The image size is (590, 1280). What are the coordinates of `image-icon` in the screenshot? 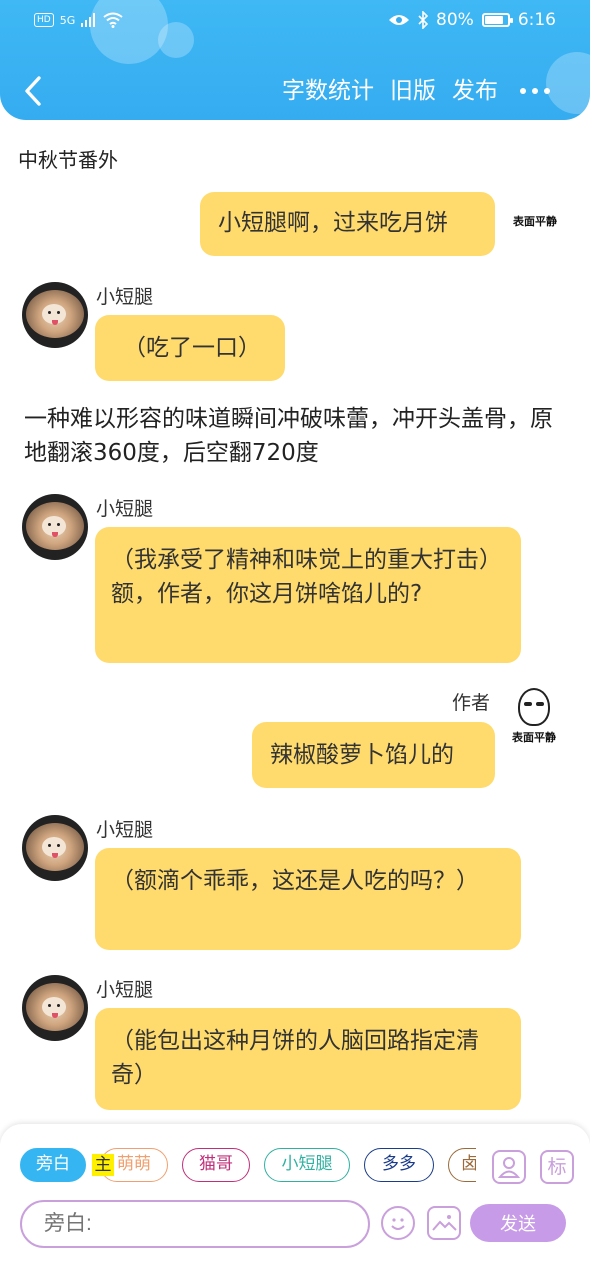 It's located at (444, 1223).